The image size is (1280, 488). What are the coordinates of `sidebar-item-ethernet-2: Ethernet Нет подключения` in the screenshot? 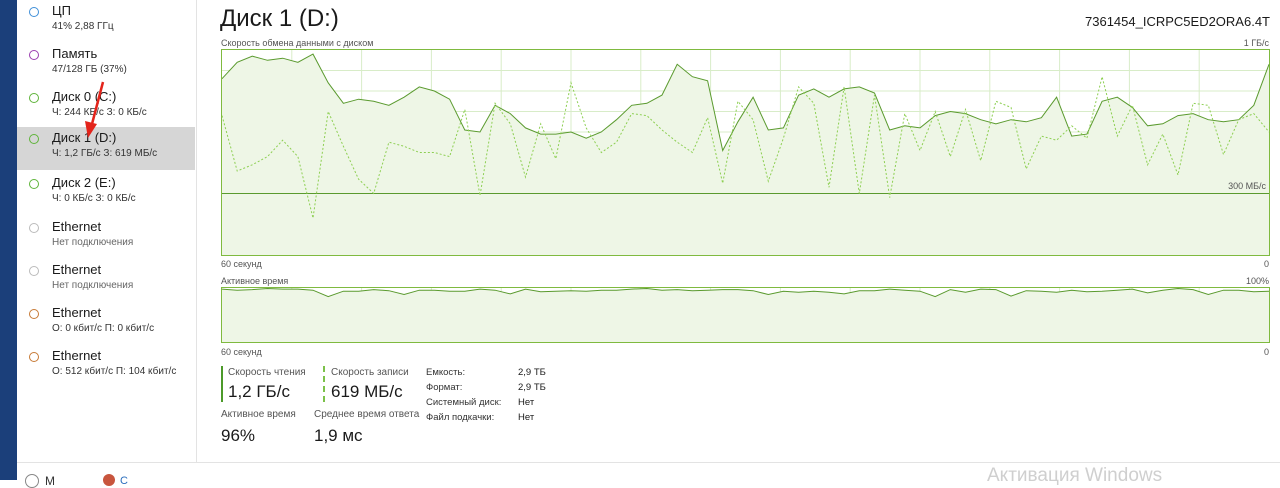 It's located at (106, 280).